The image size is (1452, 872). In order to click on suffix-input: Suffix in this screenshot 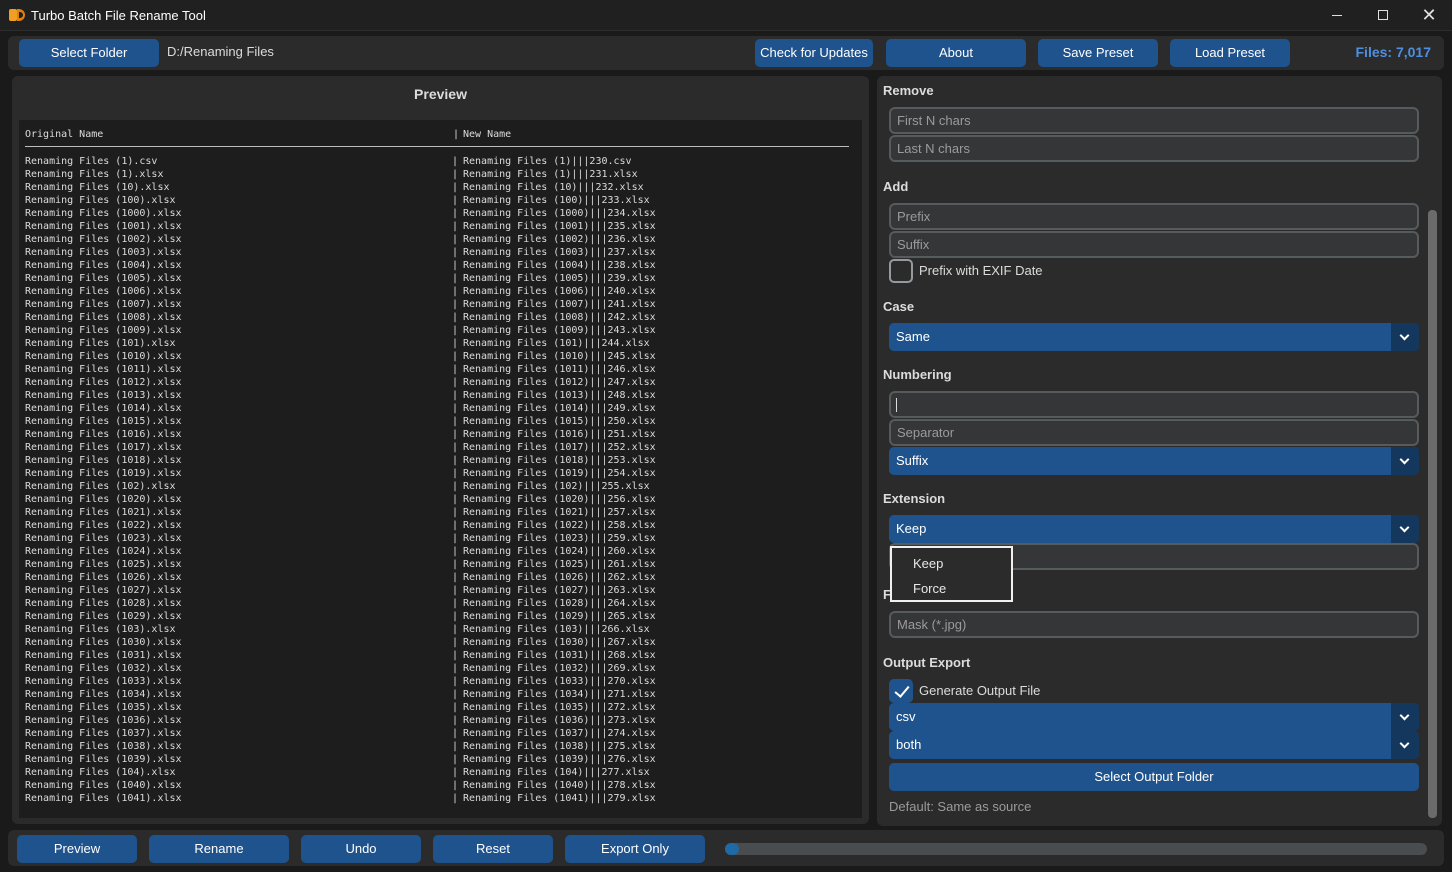, I will do `click(1154, 244)`.